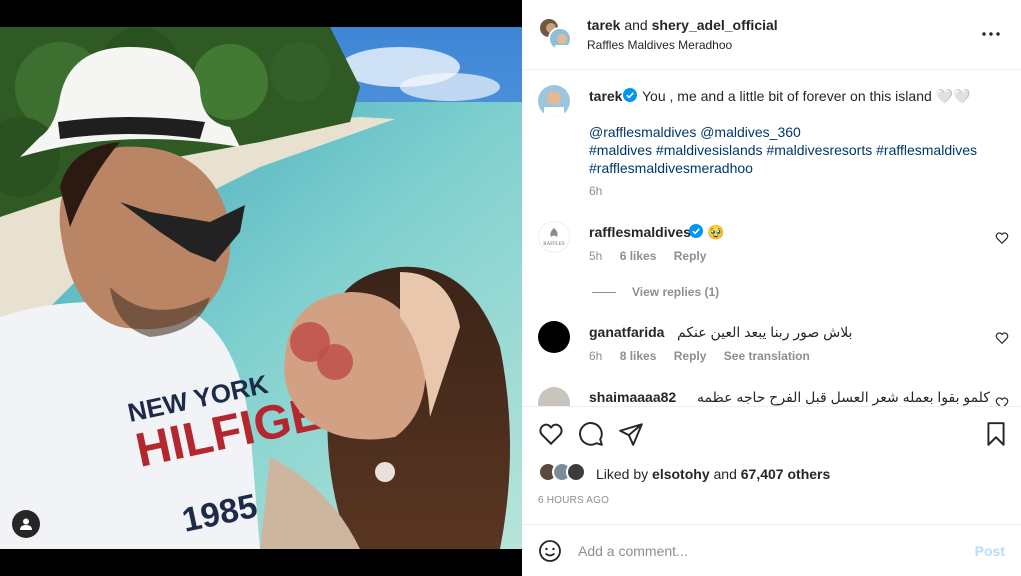 The height and width of the screenshot is (576, 1021). I want to click on see-translation-button: See translation, so click(767, 356).